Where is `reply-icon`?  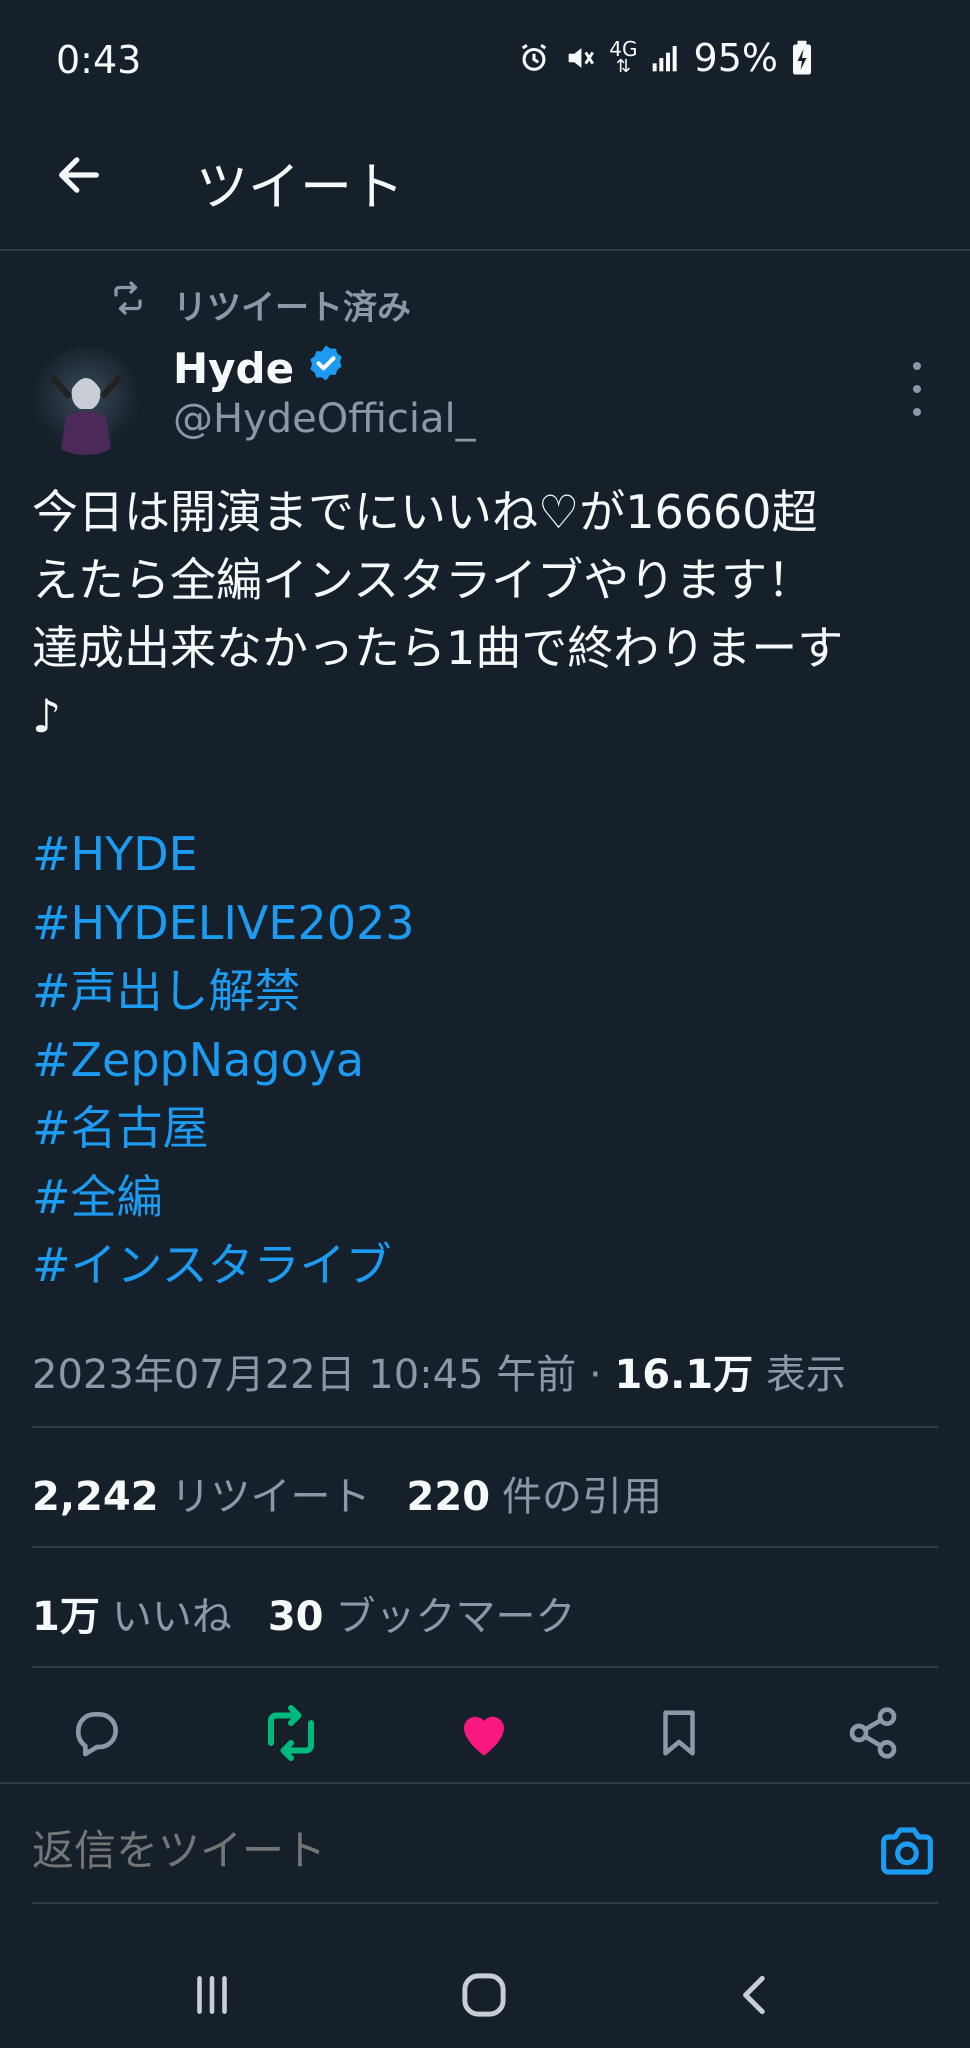 reply-icon is located at coordinates (96, 1734).